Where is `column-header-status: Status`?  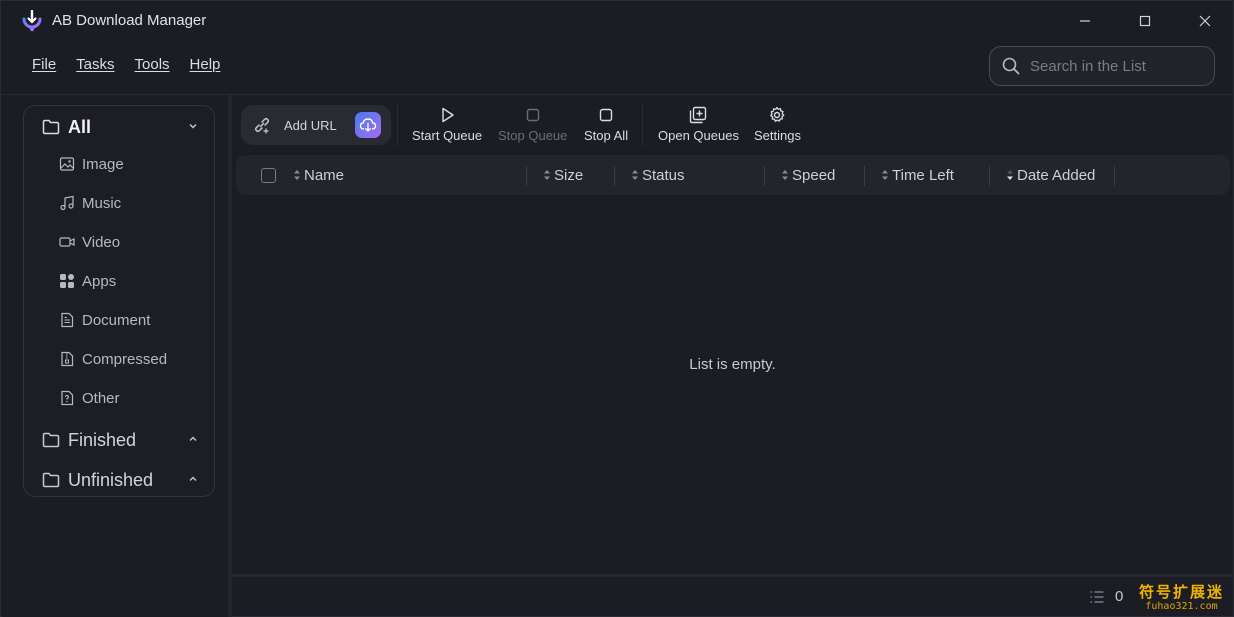 column-header-status: Status is located at coordinates (658, 175).